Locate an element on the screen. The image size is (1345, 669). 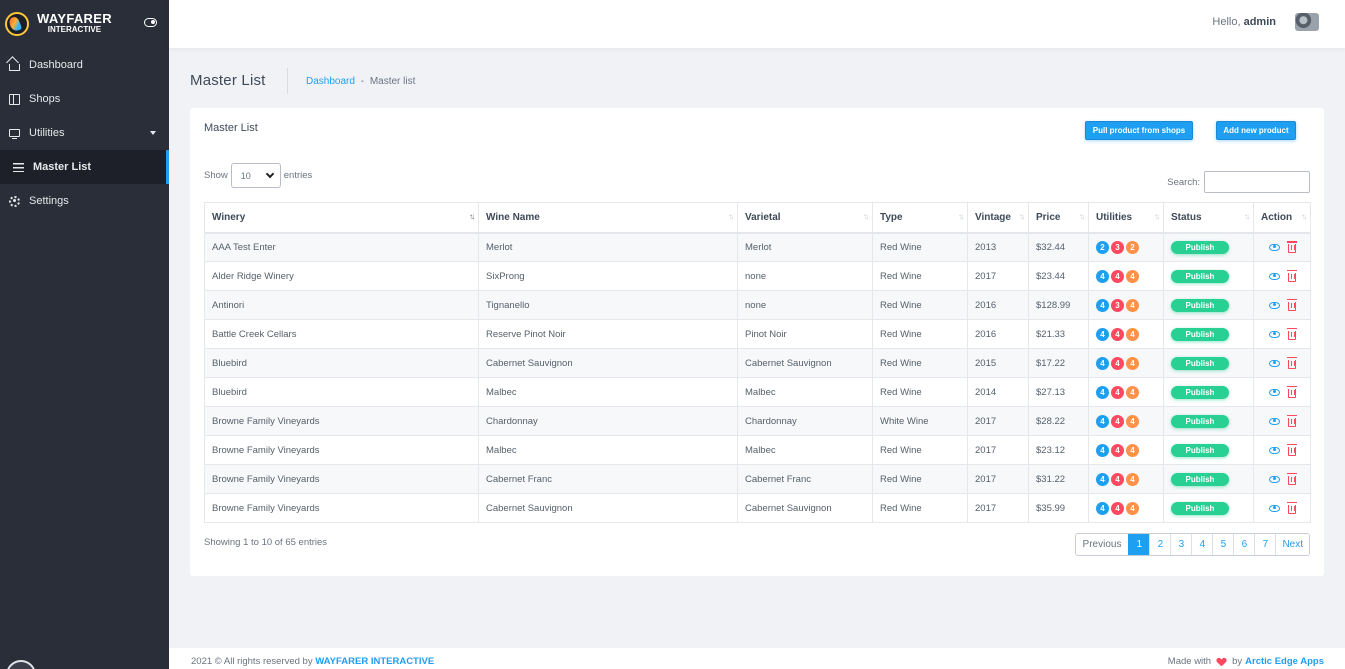
help-bubble is located at coordinates (21, 664).